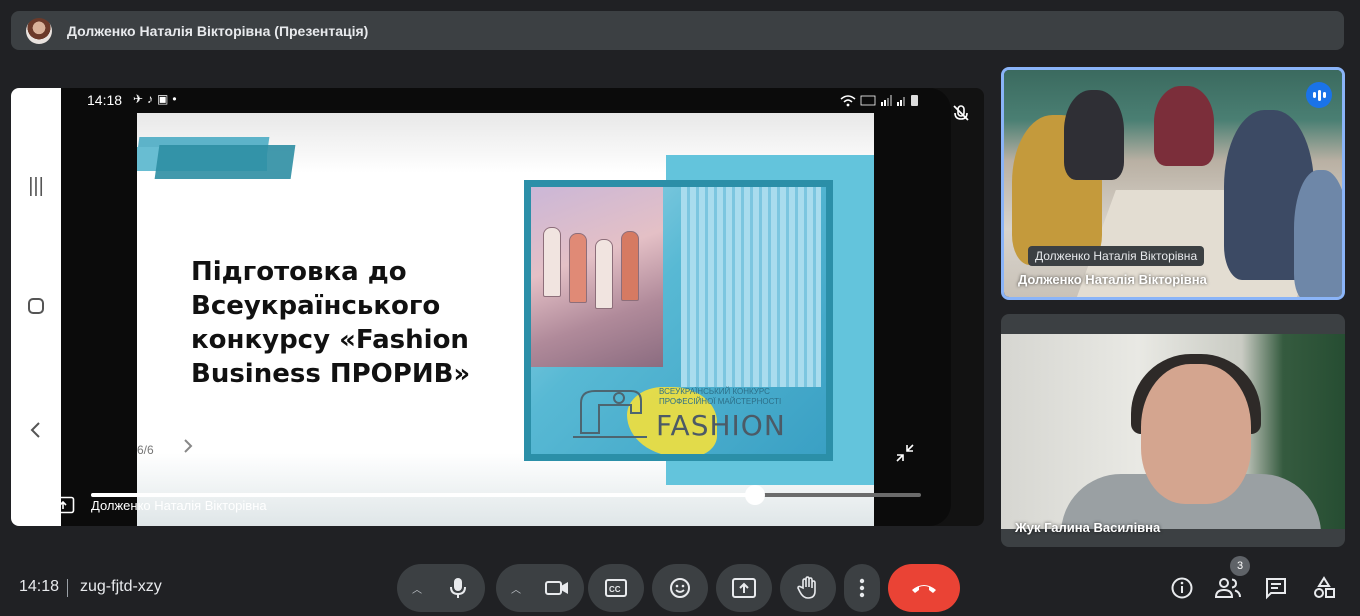 The width and height of the screenshot is (1360, 616). I want to click on participant-tile: Жук Галина Василівна, so click(1173, 430).